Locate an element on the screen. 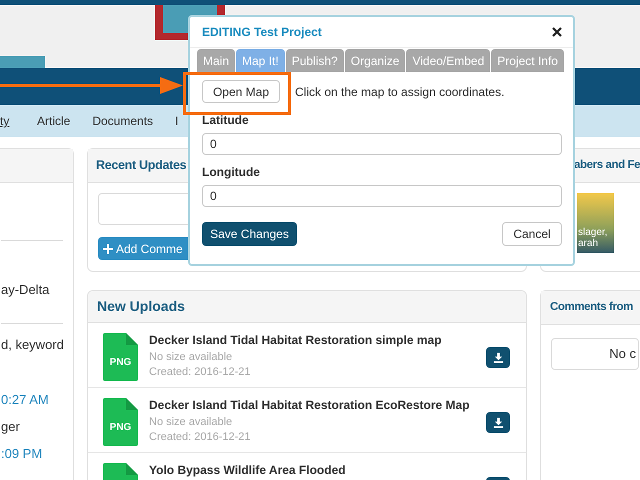 This screenshot has height=480, width=640. empty-comments-message: No c is located at coordinates (595, 354).